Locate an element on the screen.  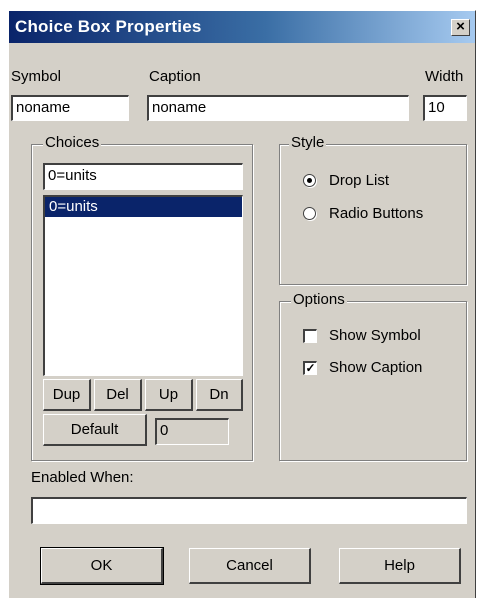
up-button: Up is located at coordinates (169, 395).